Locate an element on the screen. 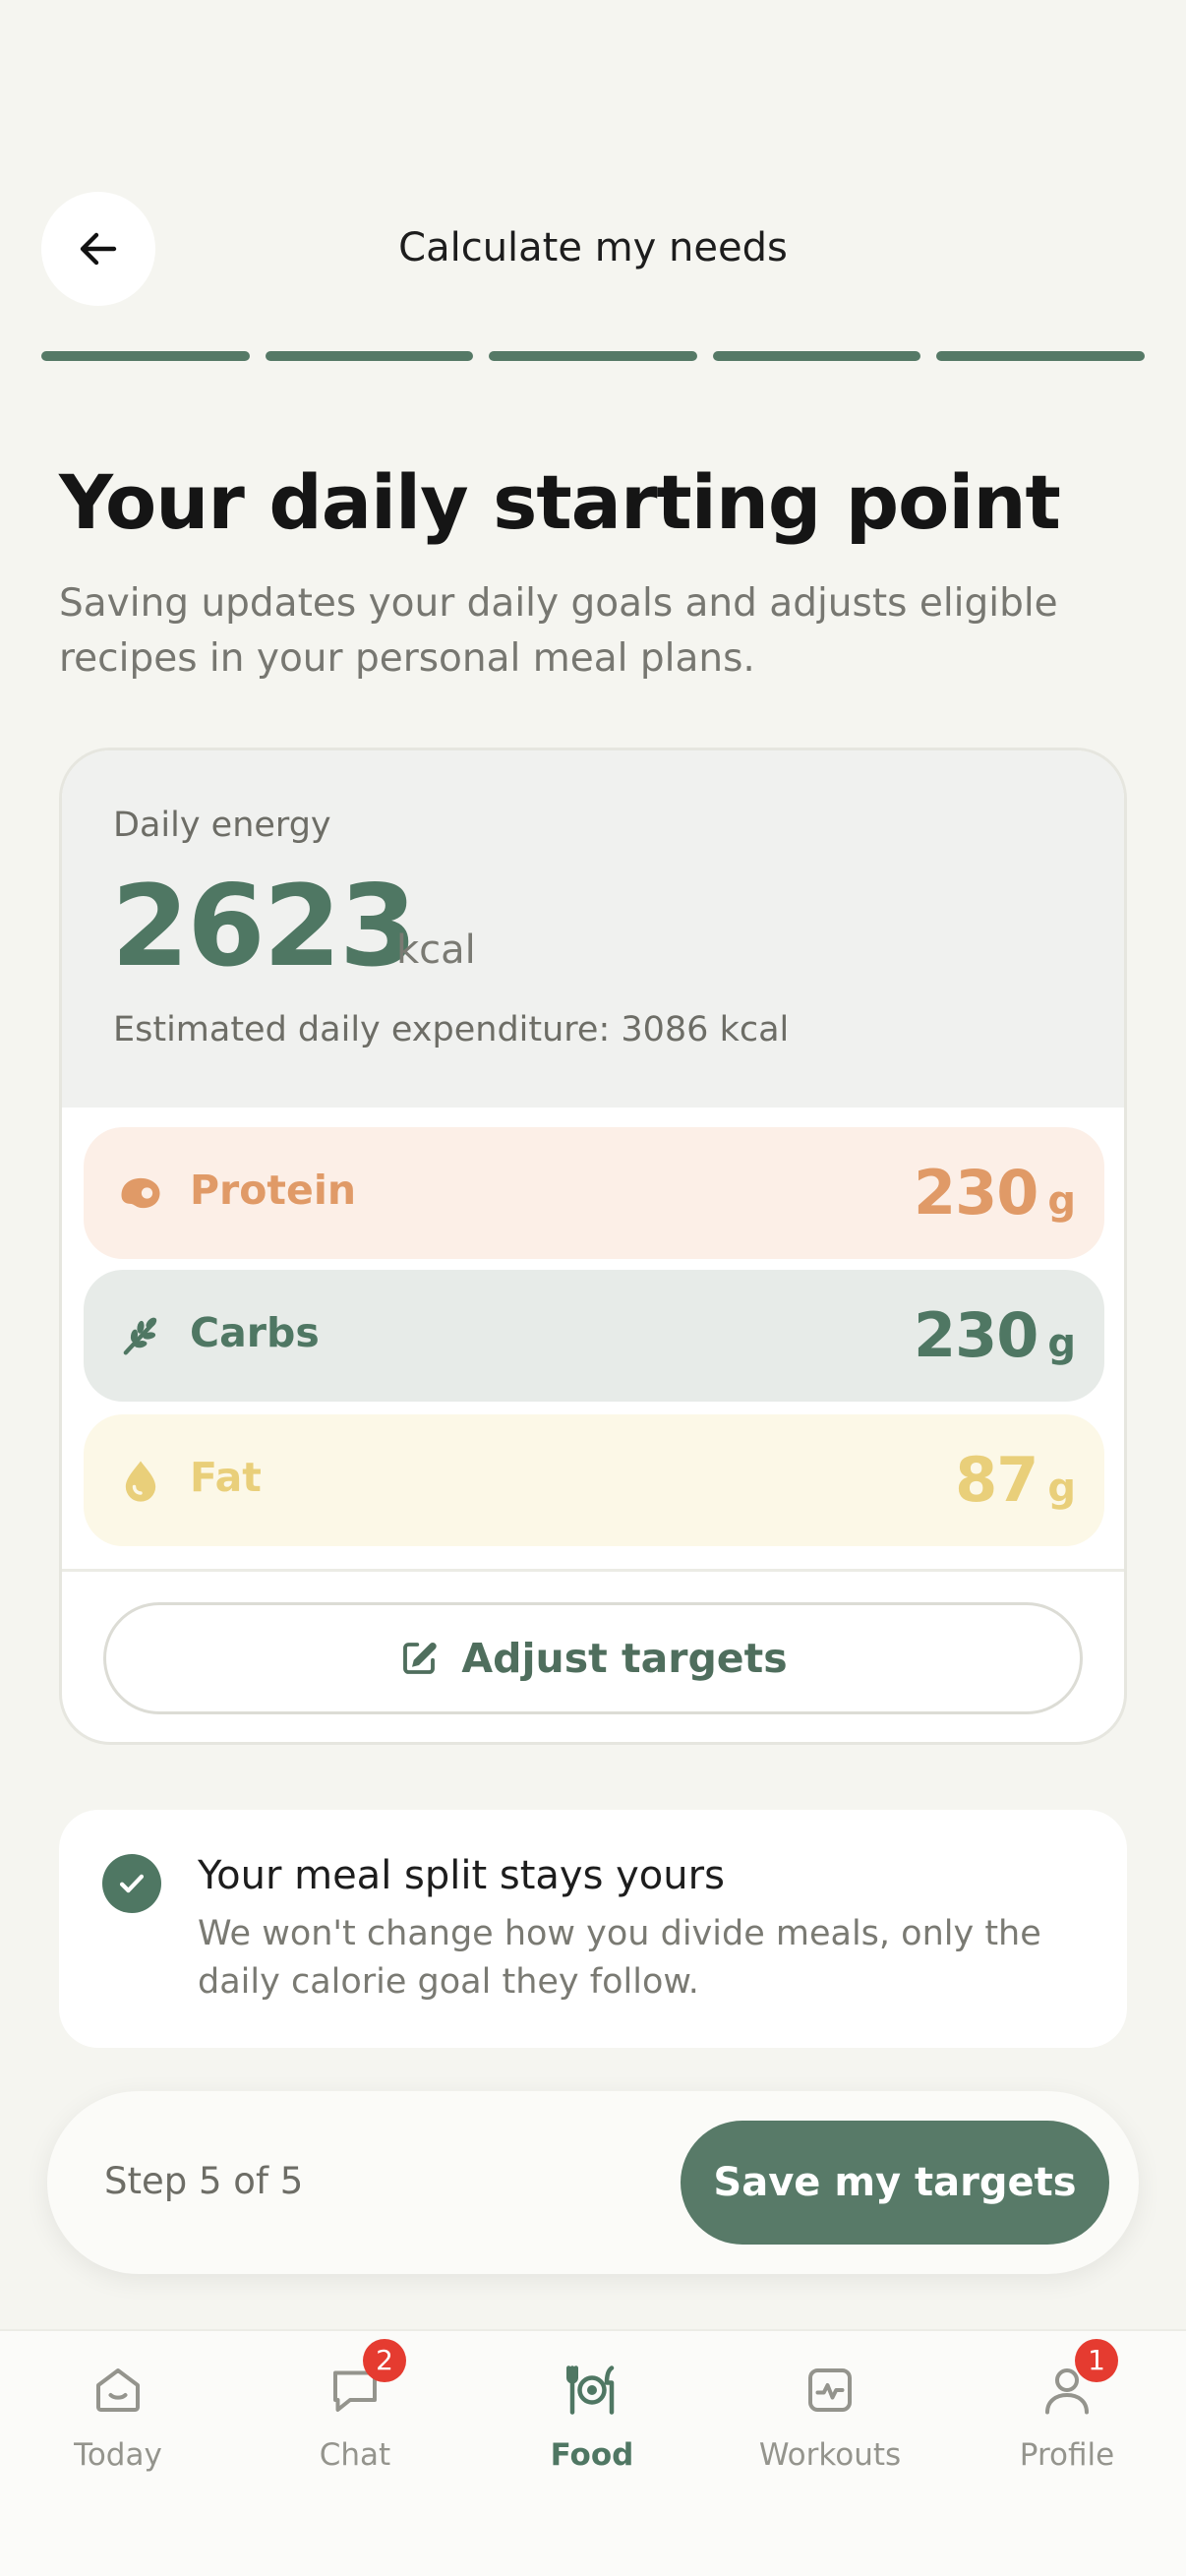 The height and width of the screenshot is (2576, 1186). tab-label: Today is located at coordinates (118, 2455).